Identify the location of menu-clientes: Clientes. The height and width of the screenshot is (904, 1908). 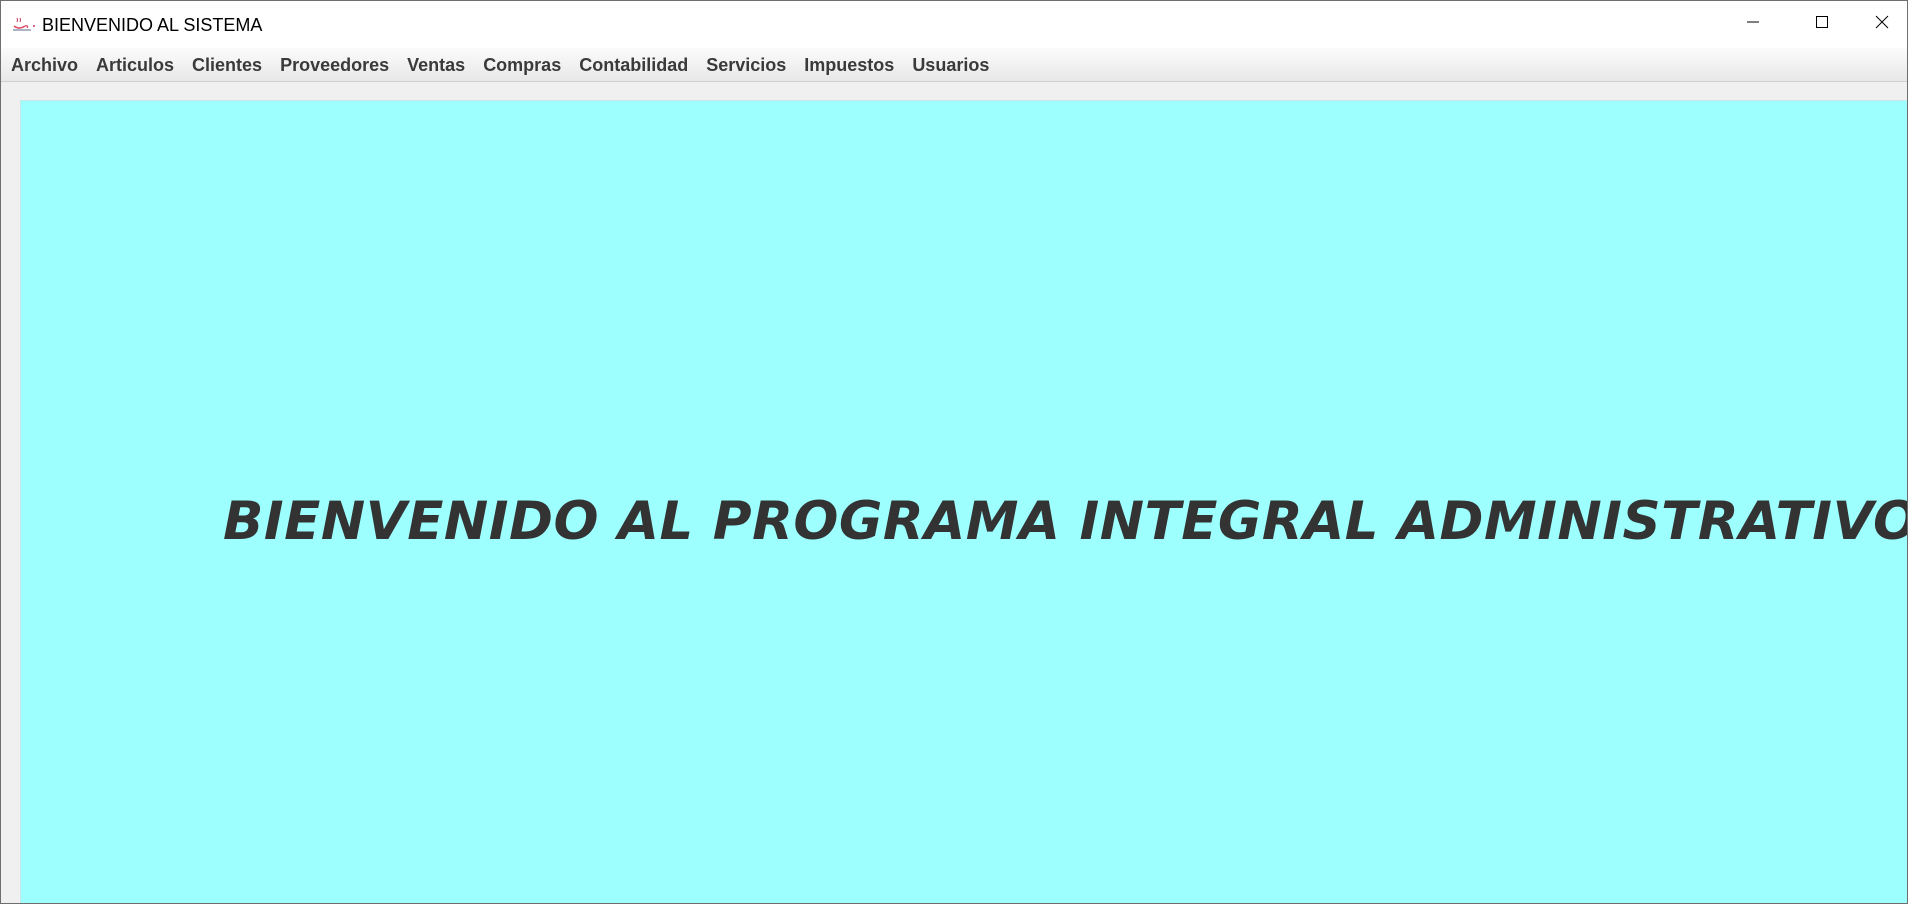
(227, 65).